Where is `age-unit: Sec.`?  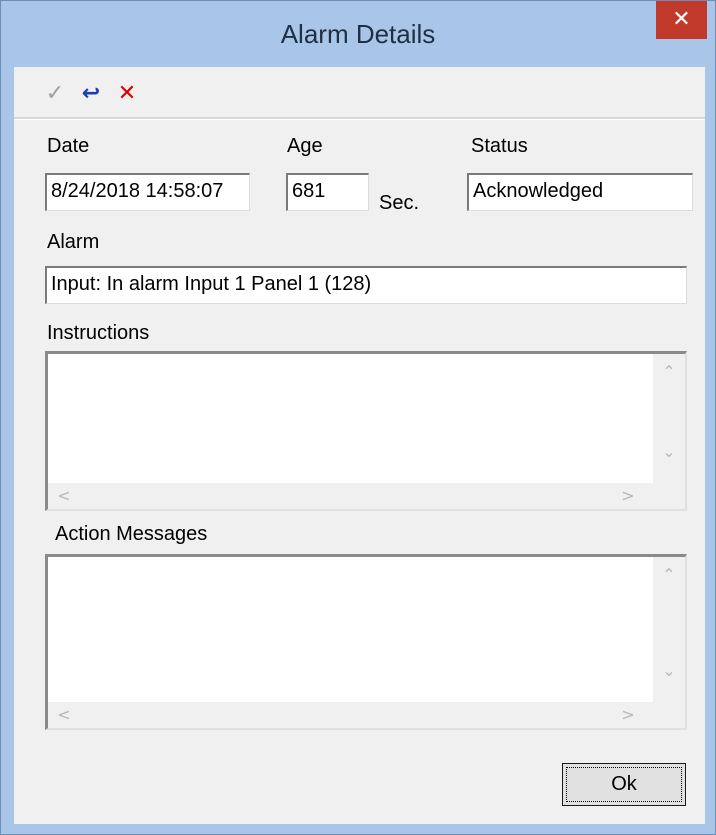 age-unit: Sec. is located at coordinates (399, 203).